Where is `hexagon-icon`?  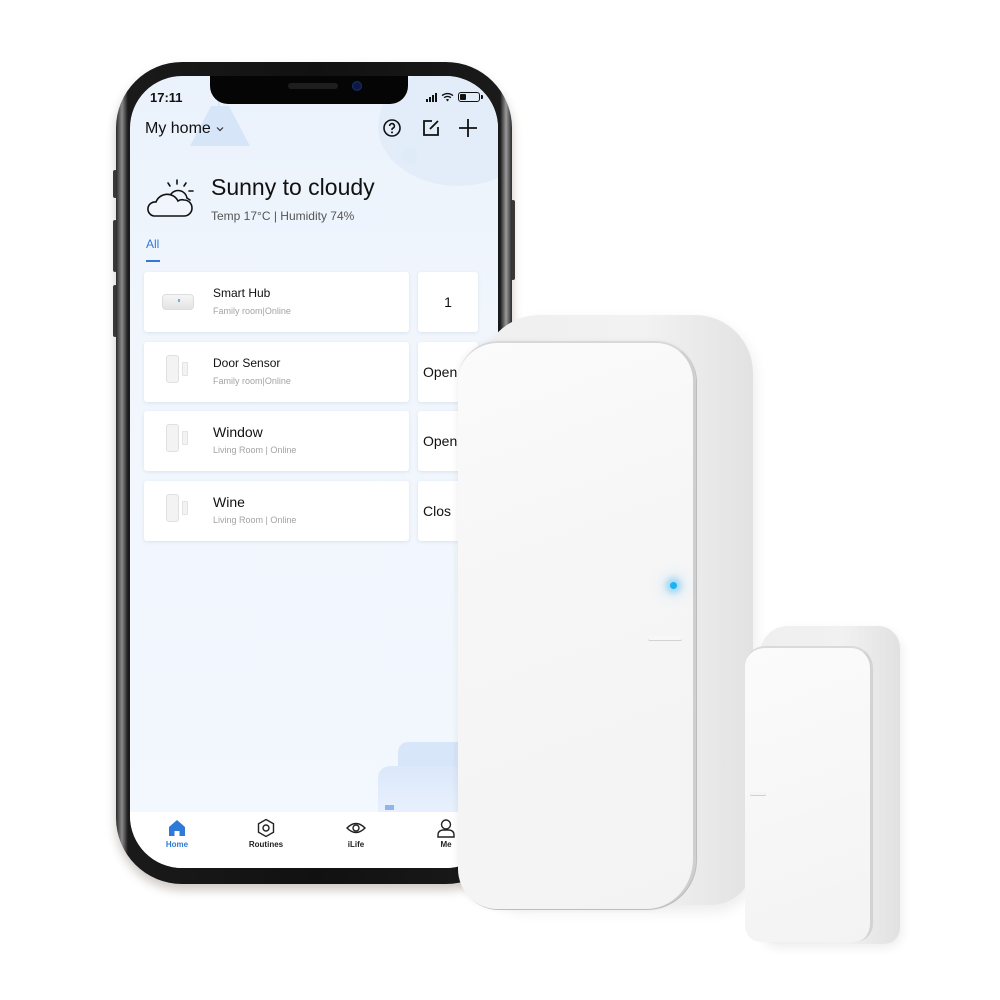
hexagon-icon is located at coordinates (266, 828).